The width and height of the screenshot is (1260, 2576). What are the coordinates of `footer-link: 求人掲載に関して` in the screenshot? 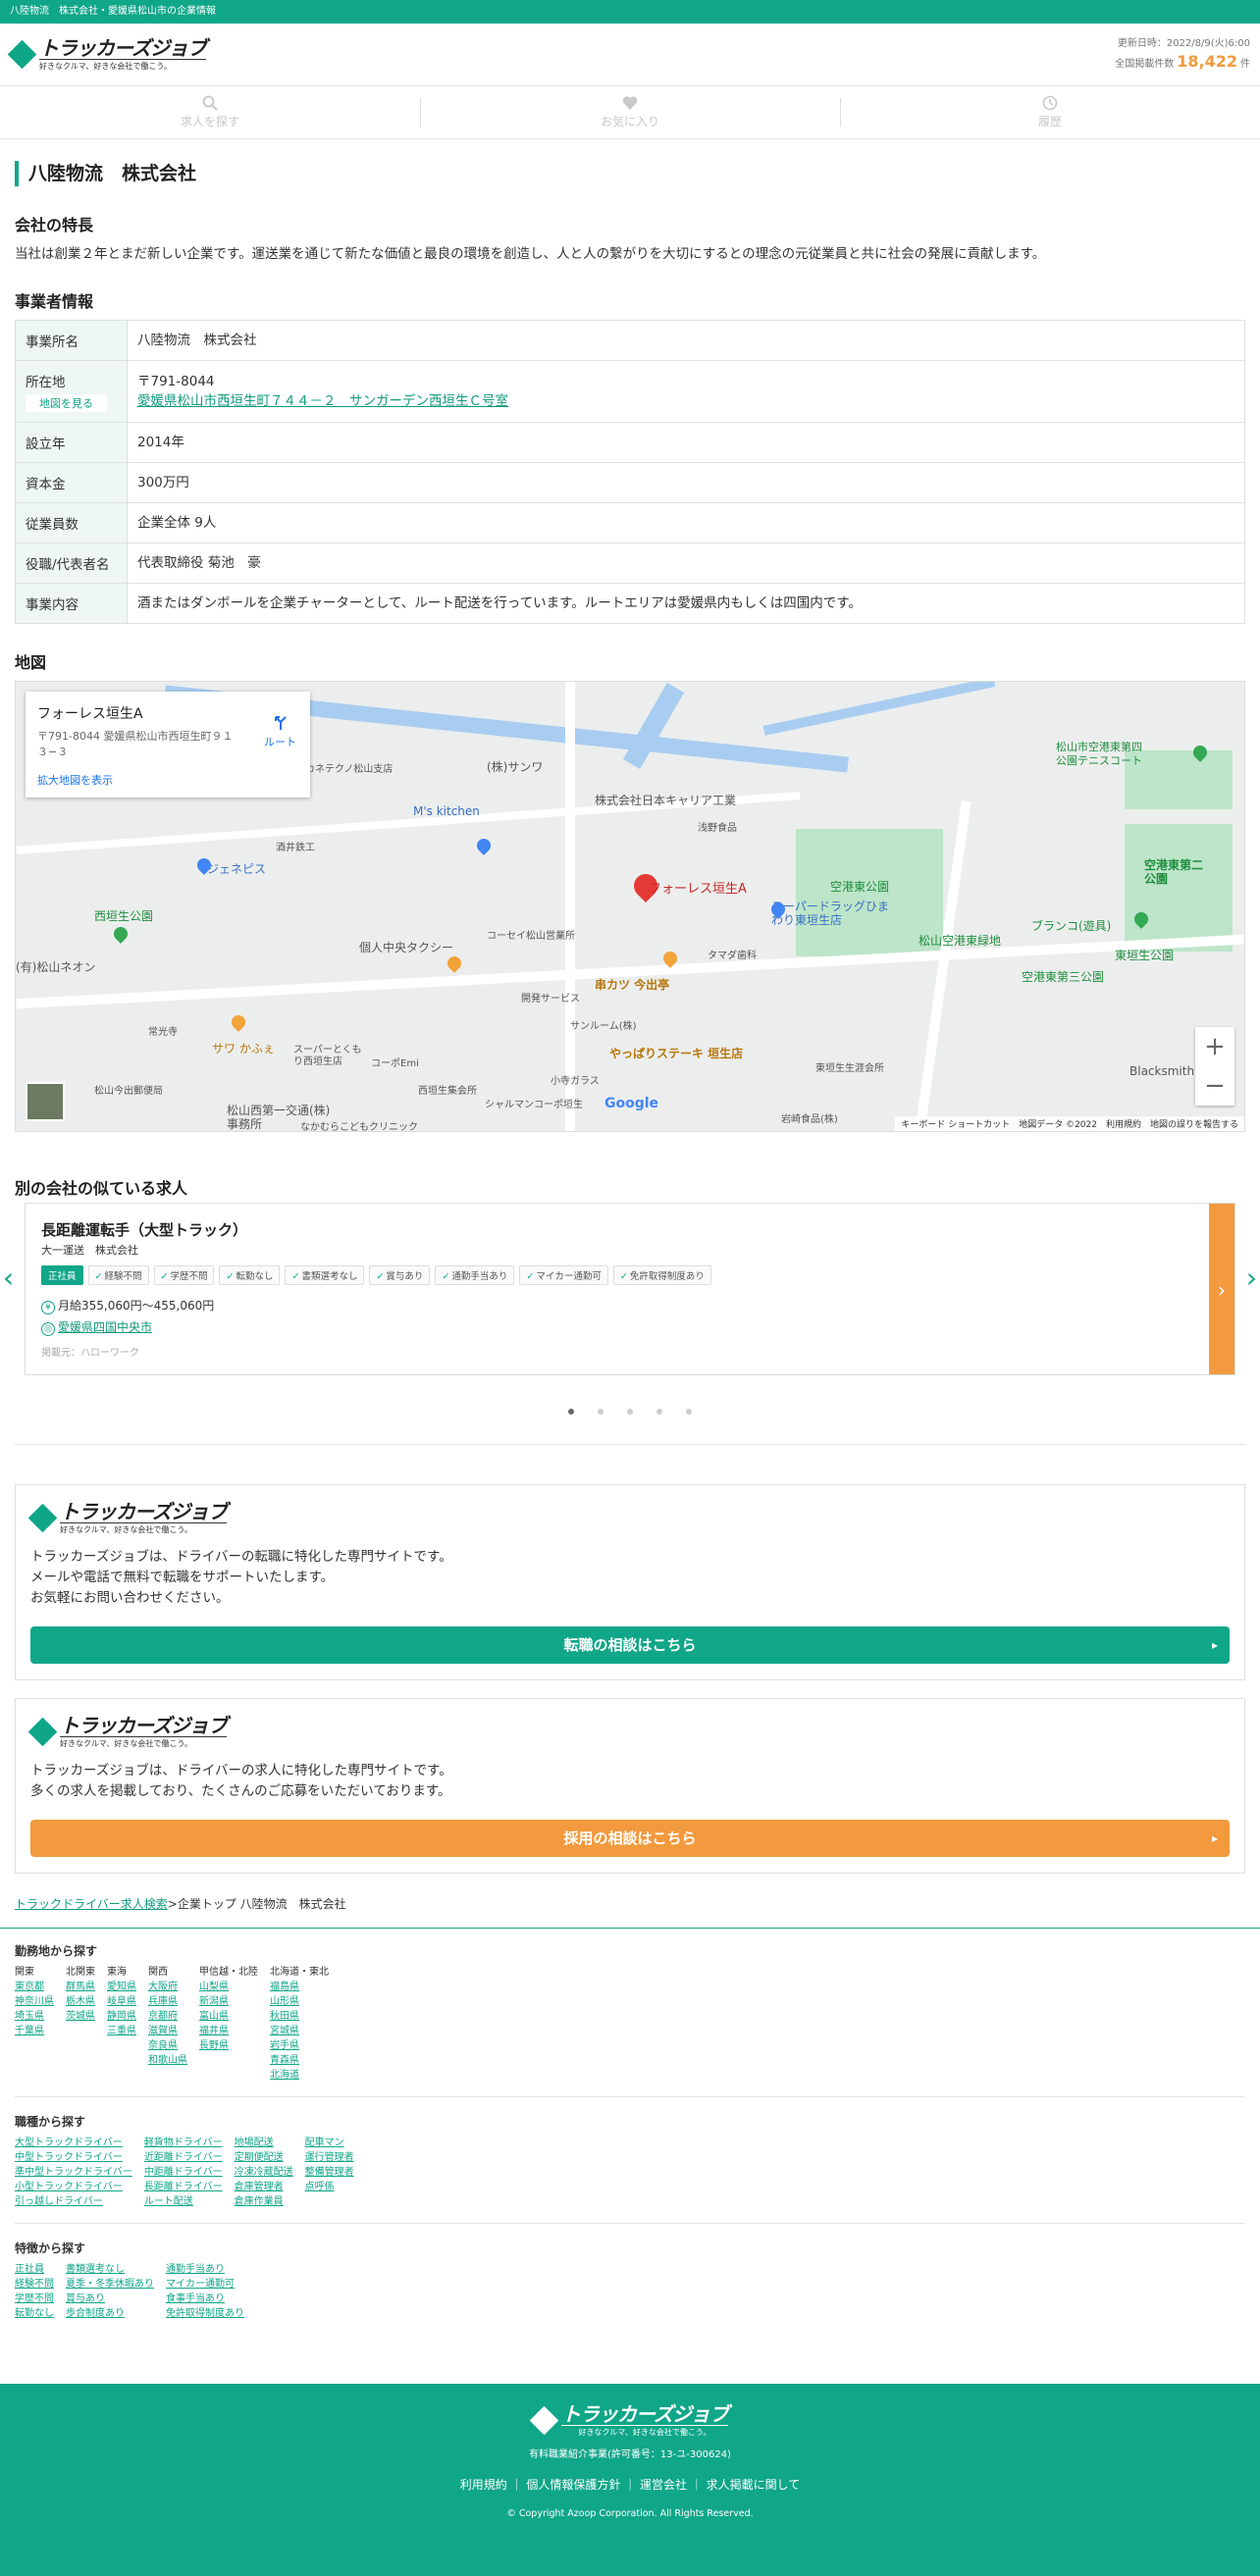 It's located at (754, 2485).